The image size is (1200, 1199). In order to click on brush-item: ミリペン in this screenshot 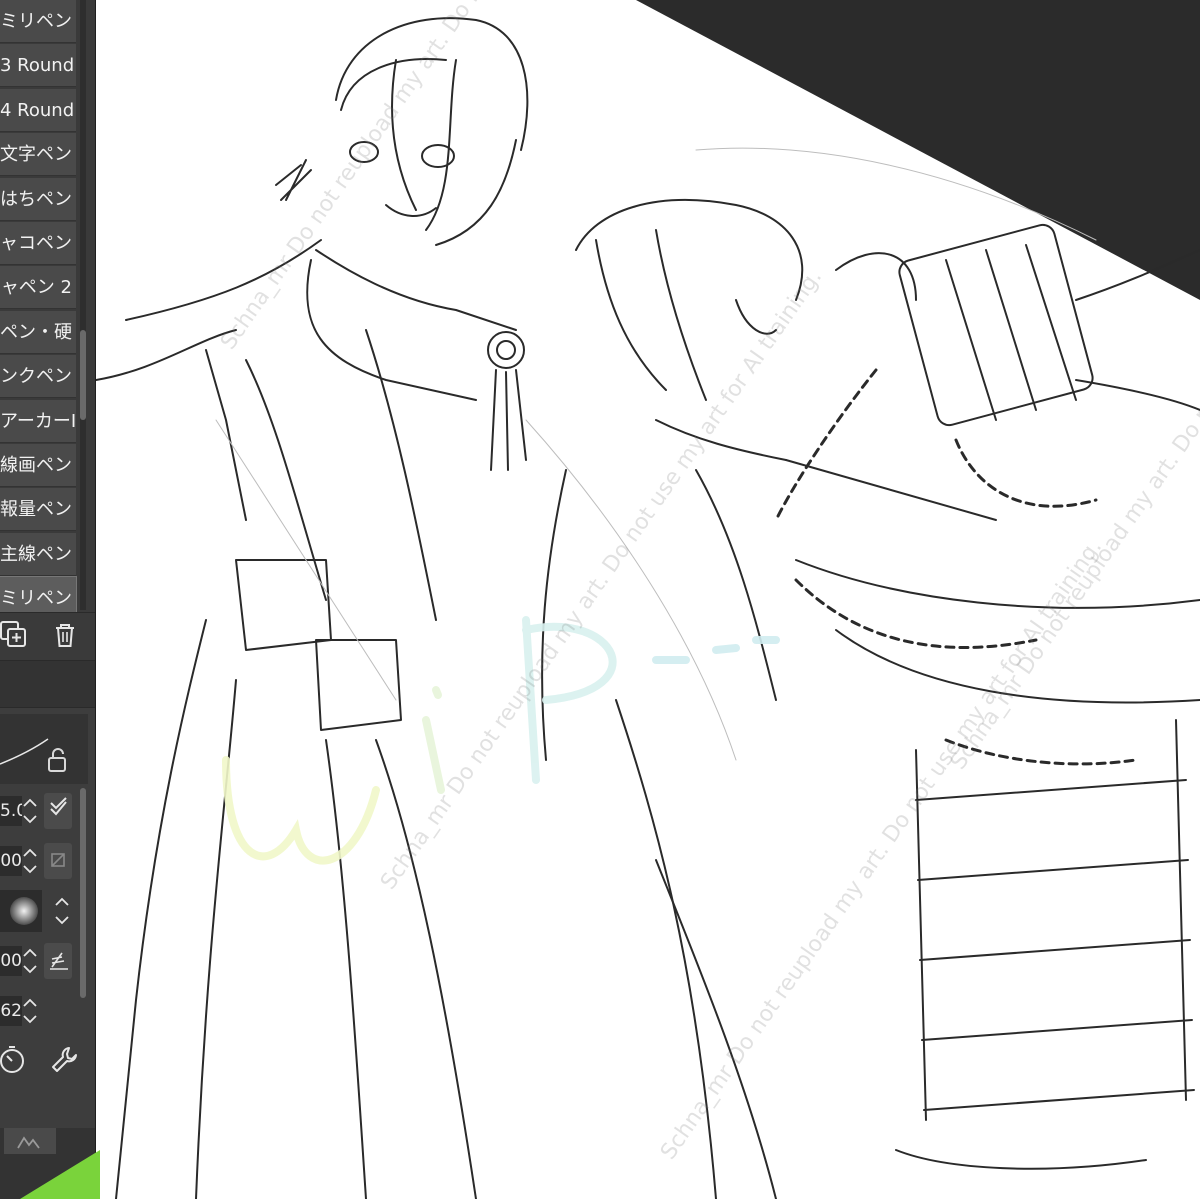, I will do `click(38, 21)`.